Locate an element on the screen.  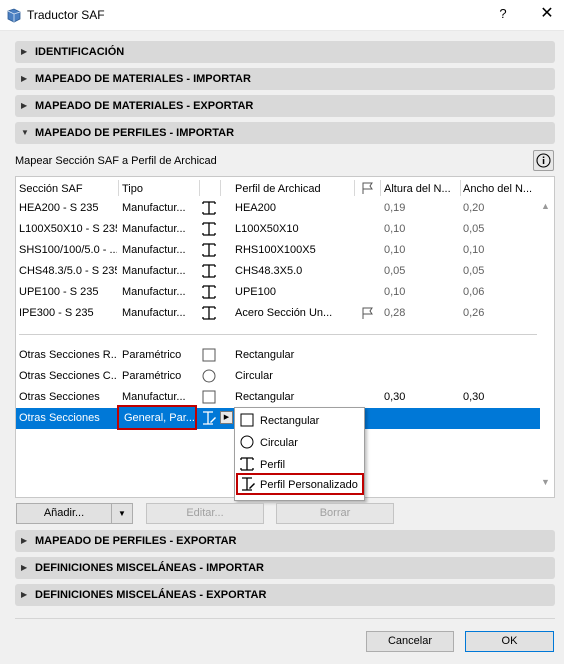
table-divider is located at coordinates (278, 334).